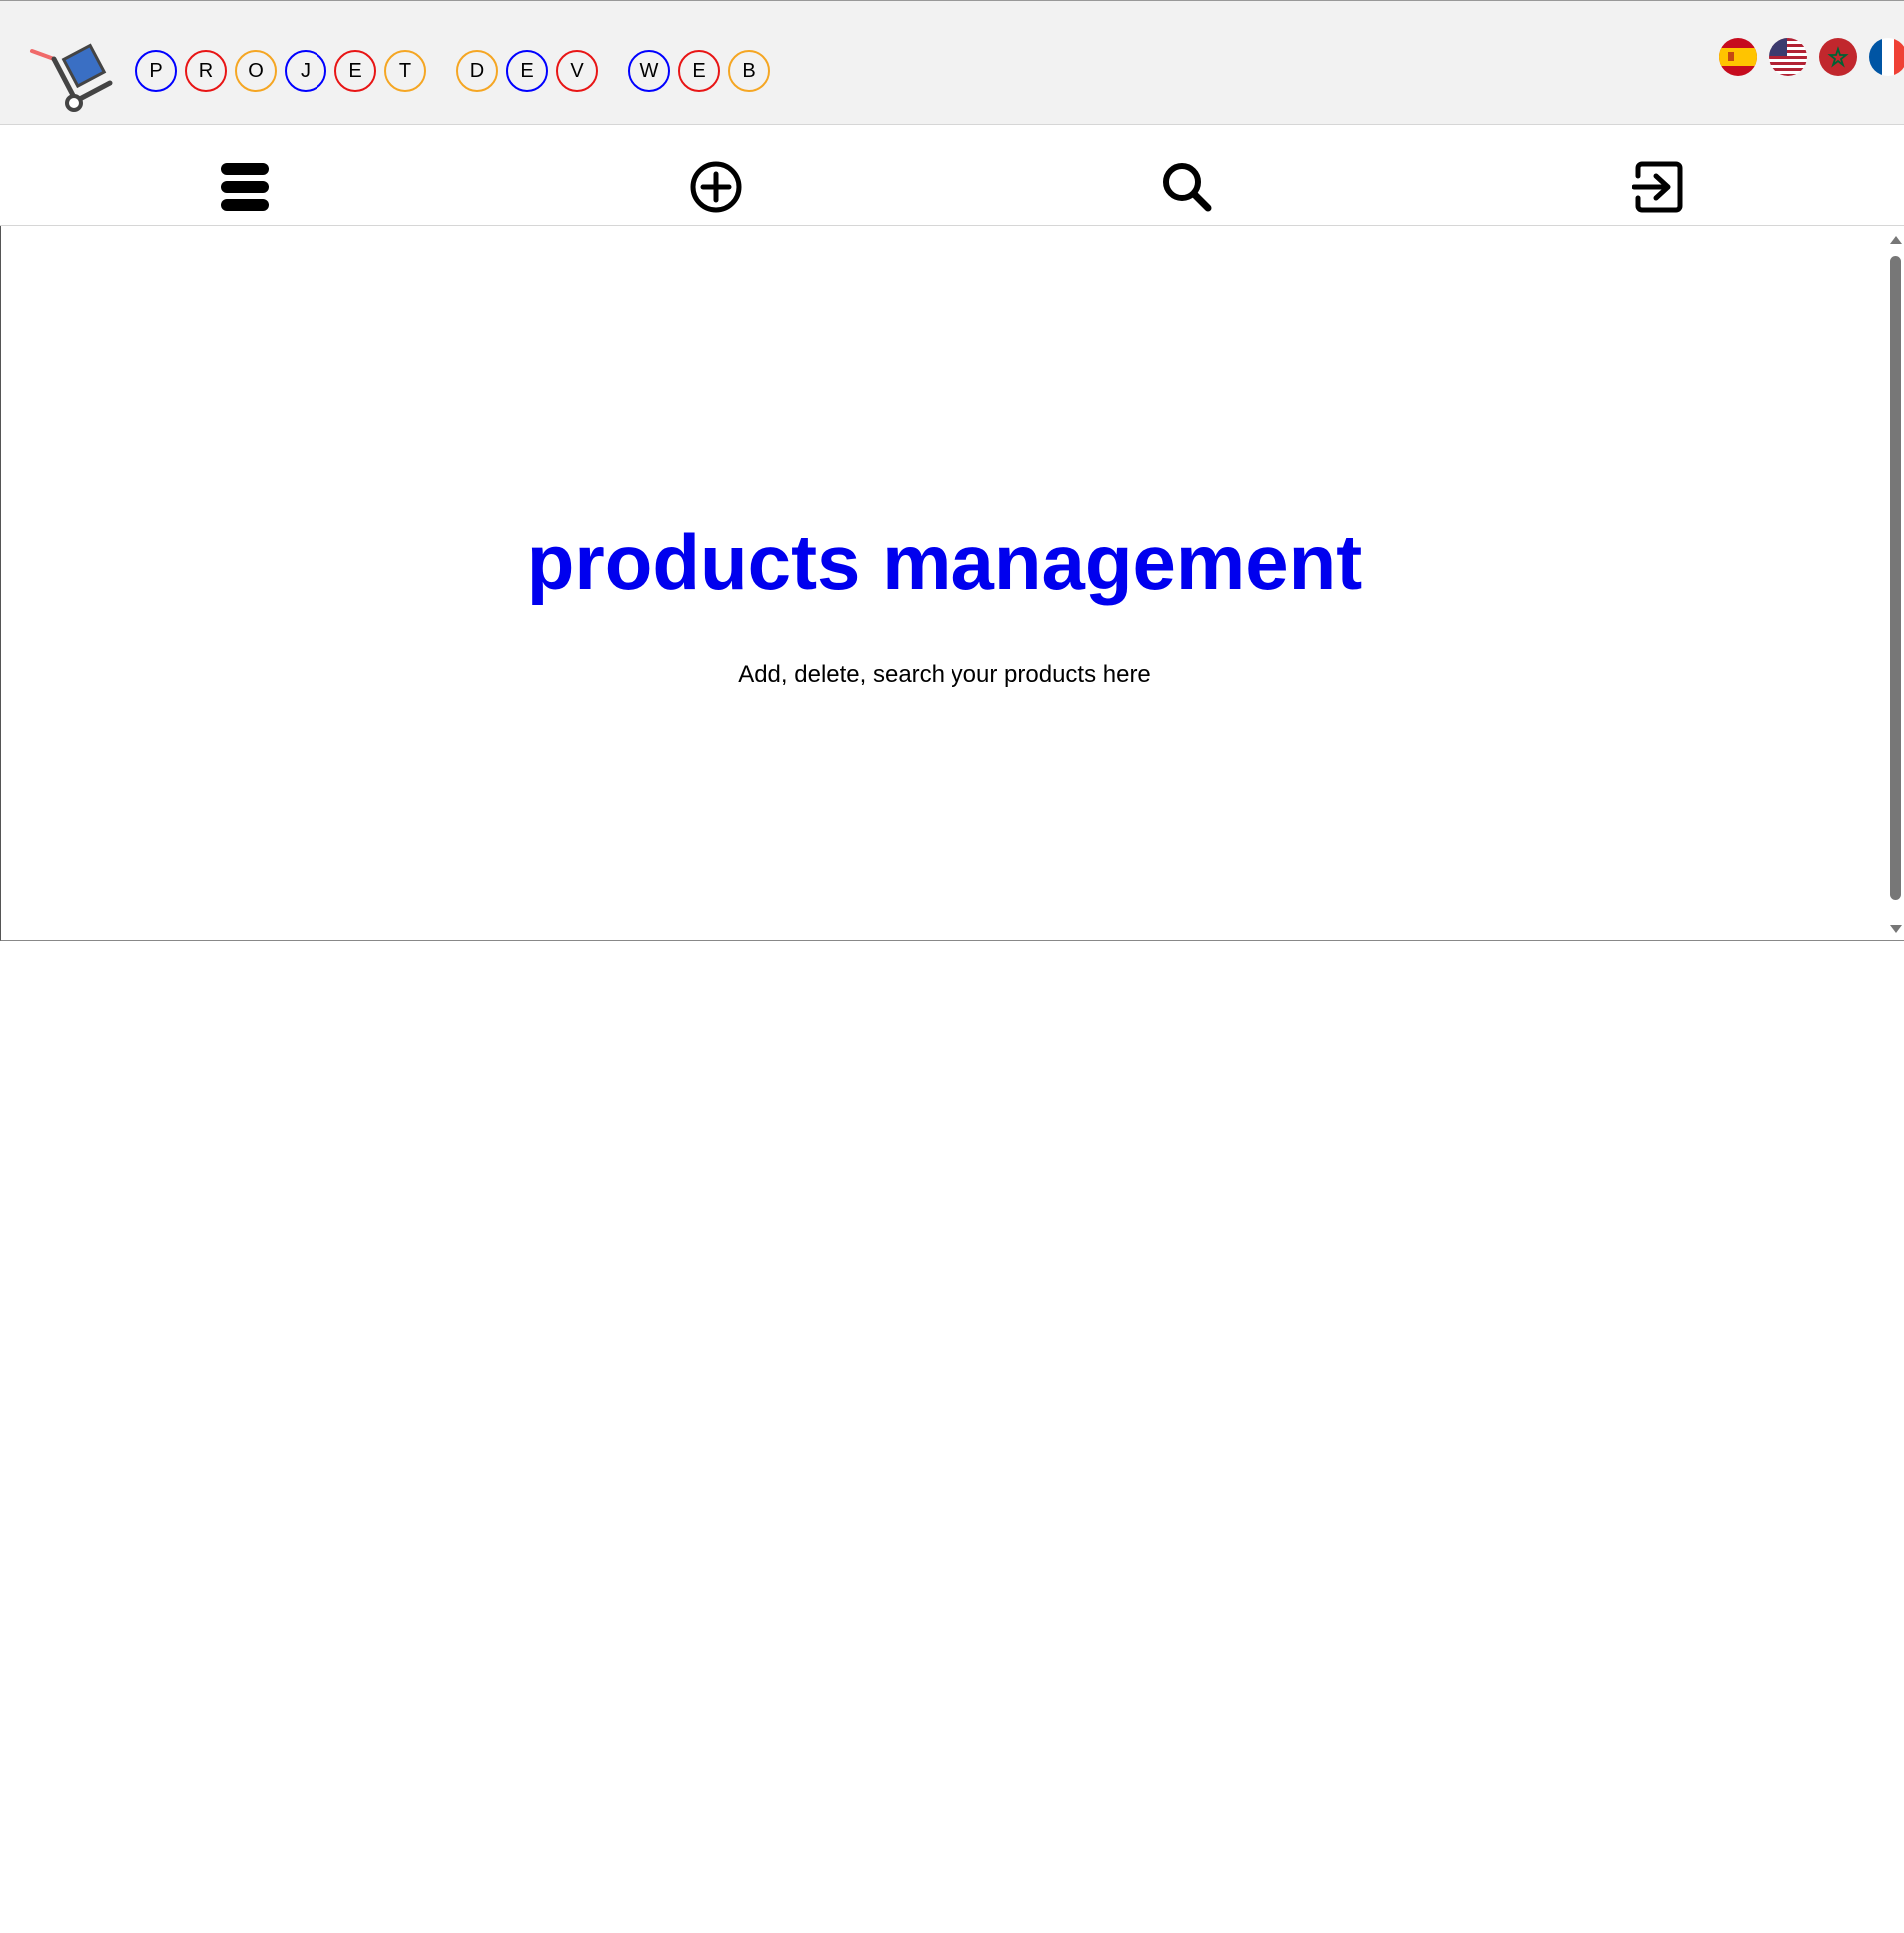 Image resolution: width=1904 pixels, height=1933 pixels. Describe the element at coordinates (952, 176) in the screenshot. I see `toolbar` at that location.